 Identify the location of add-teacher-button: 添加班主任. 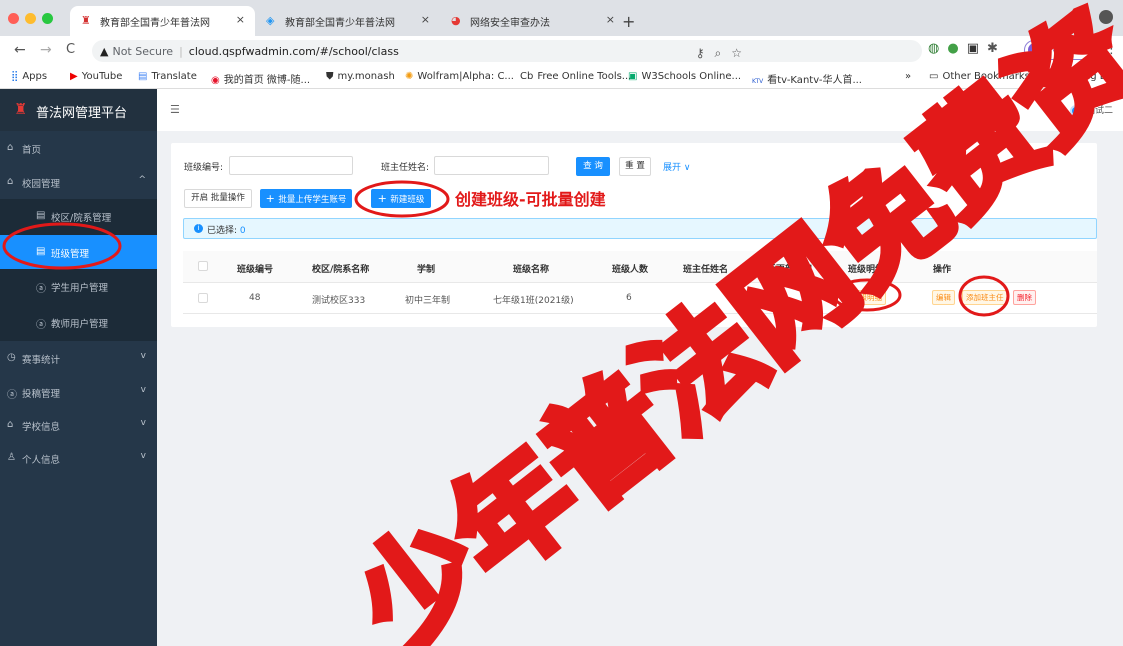
(985, 297).